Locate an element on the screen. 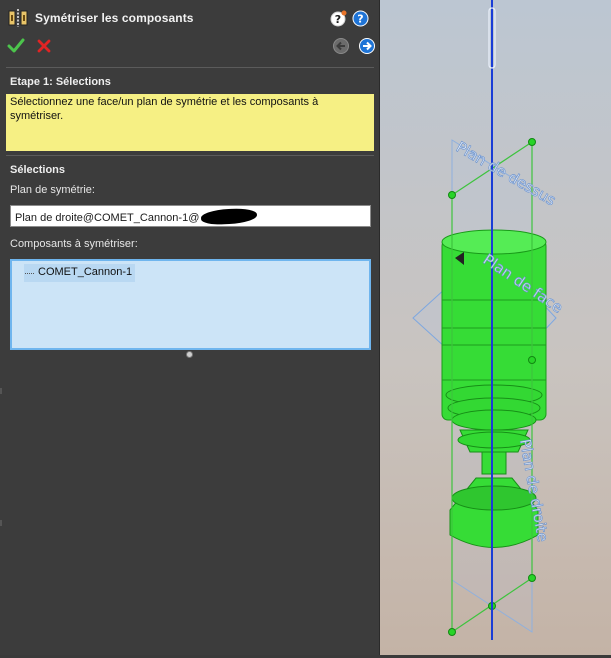 The image size is (611, 658). back-arrow-icon is located at coordinates (341, 46).